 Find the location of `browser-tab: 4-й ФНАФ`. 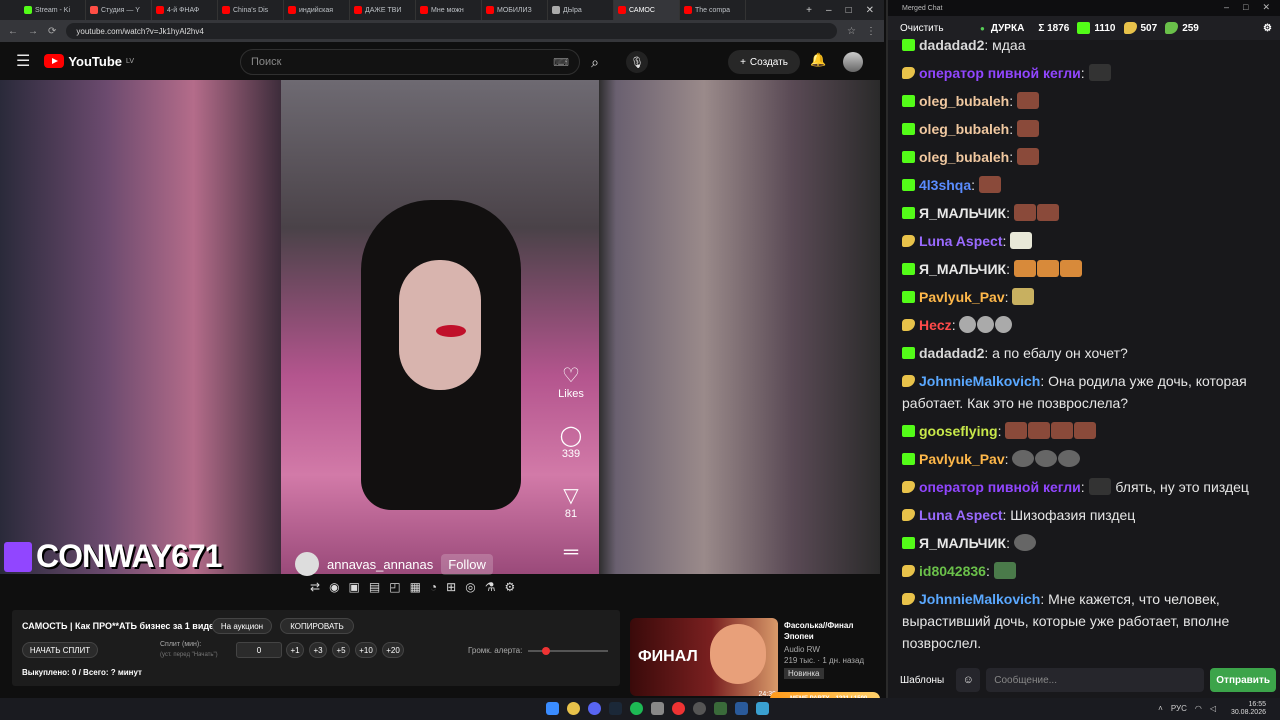

browser-tab: 4-й ФНАФ is located at coordinates (185, 10).